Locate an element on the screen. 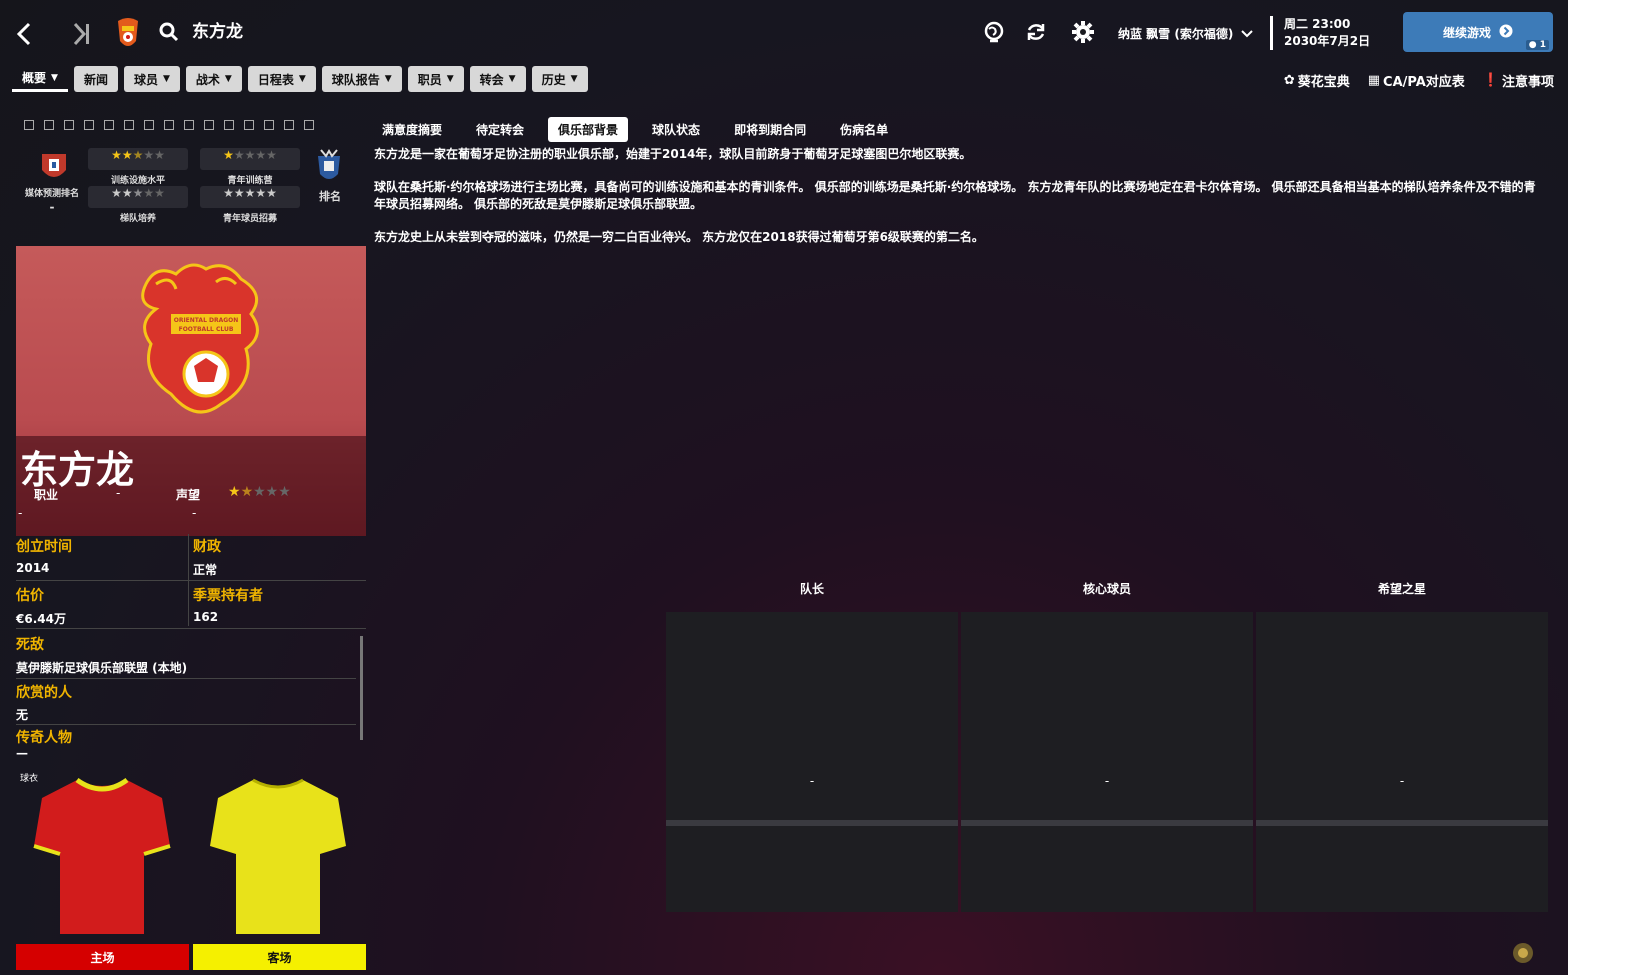  nav-transfers: 转会 ▼ is located at coordinates (497, 79).